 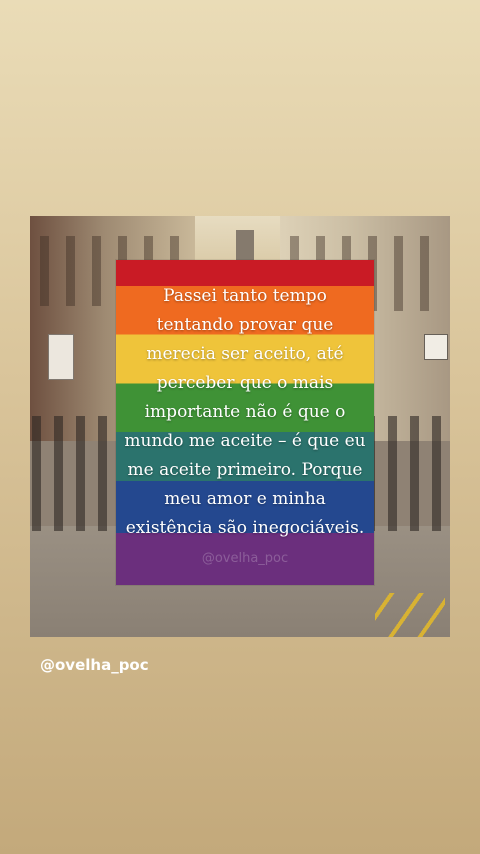 I want to click on crowd-left, so click(x=76, y=473).